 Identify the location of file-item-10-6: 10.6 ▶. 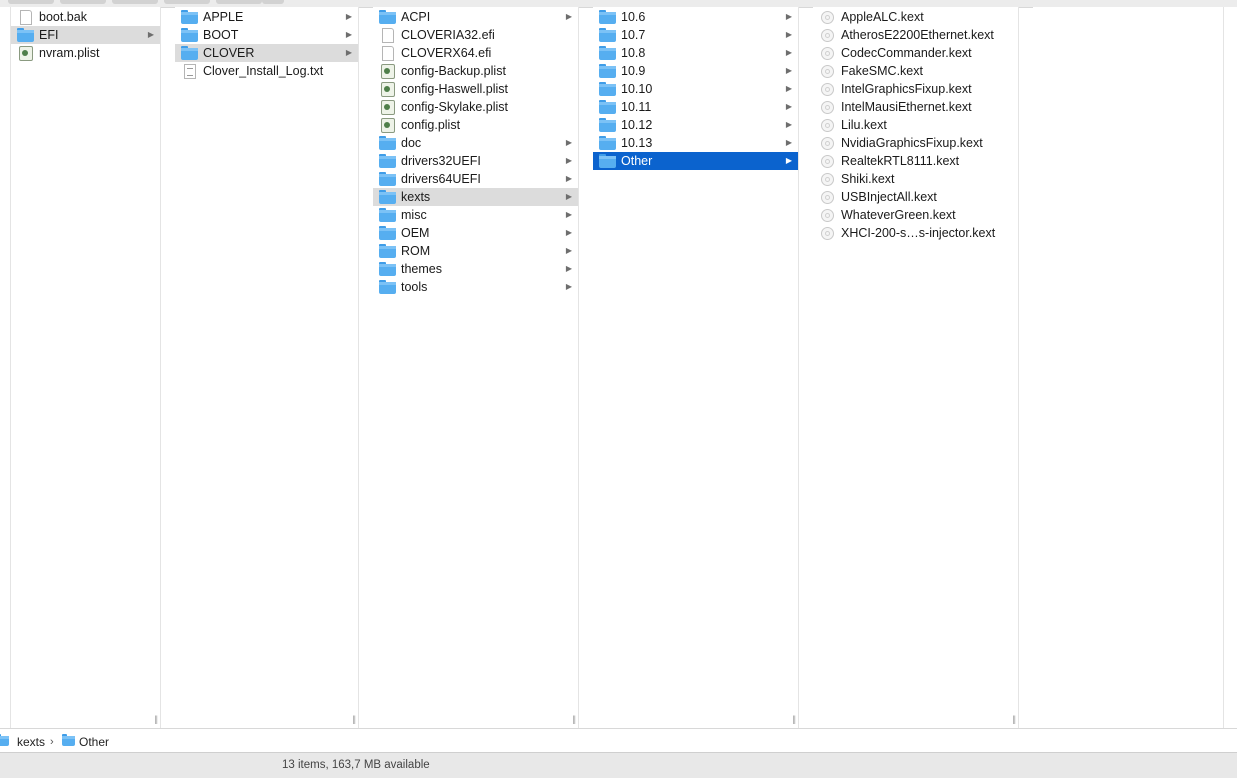
(695, 17).